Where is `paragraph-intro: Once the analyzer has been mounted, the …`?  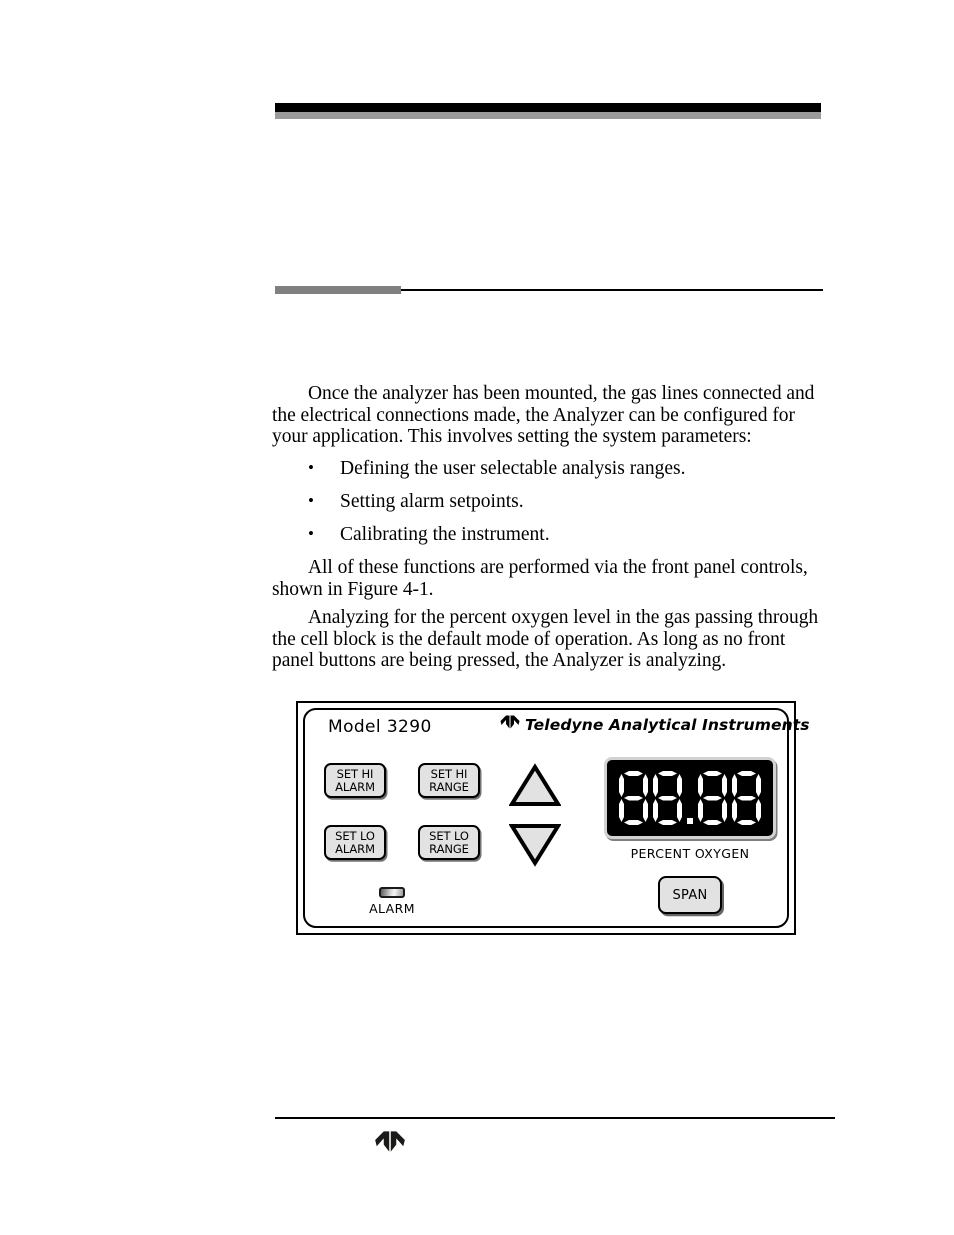 paragraph-intro: Once the analyzer has been mounted, the … is located at coordinates (543, 415).